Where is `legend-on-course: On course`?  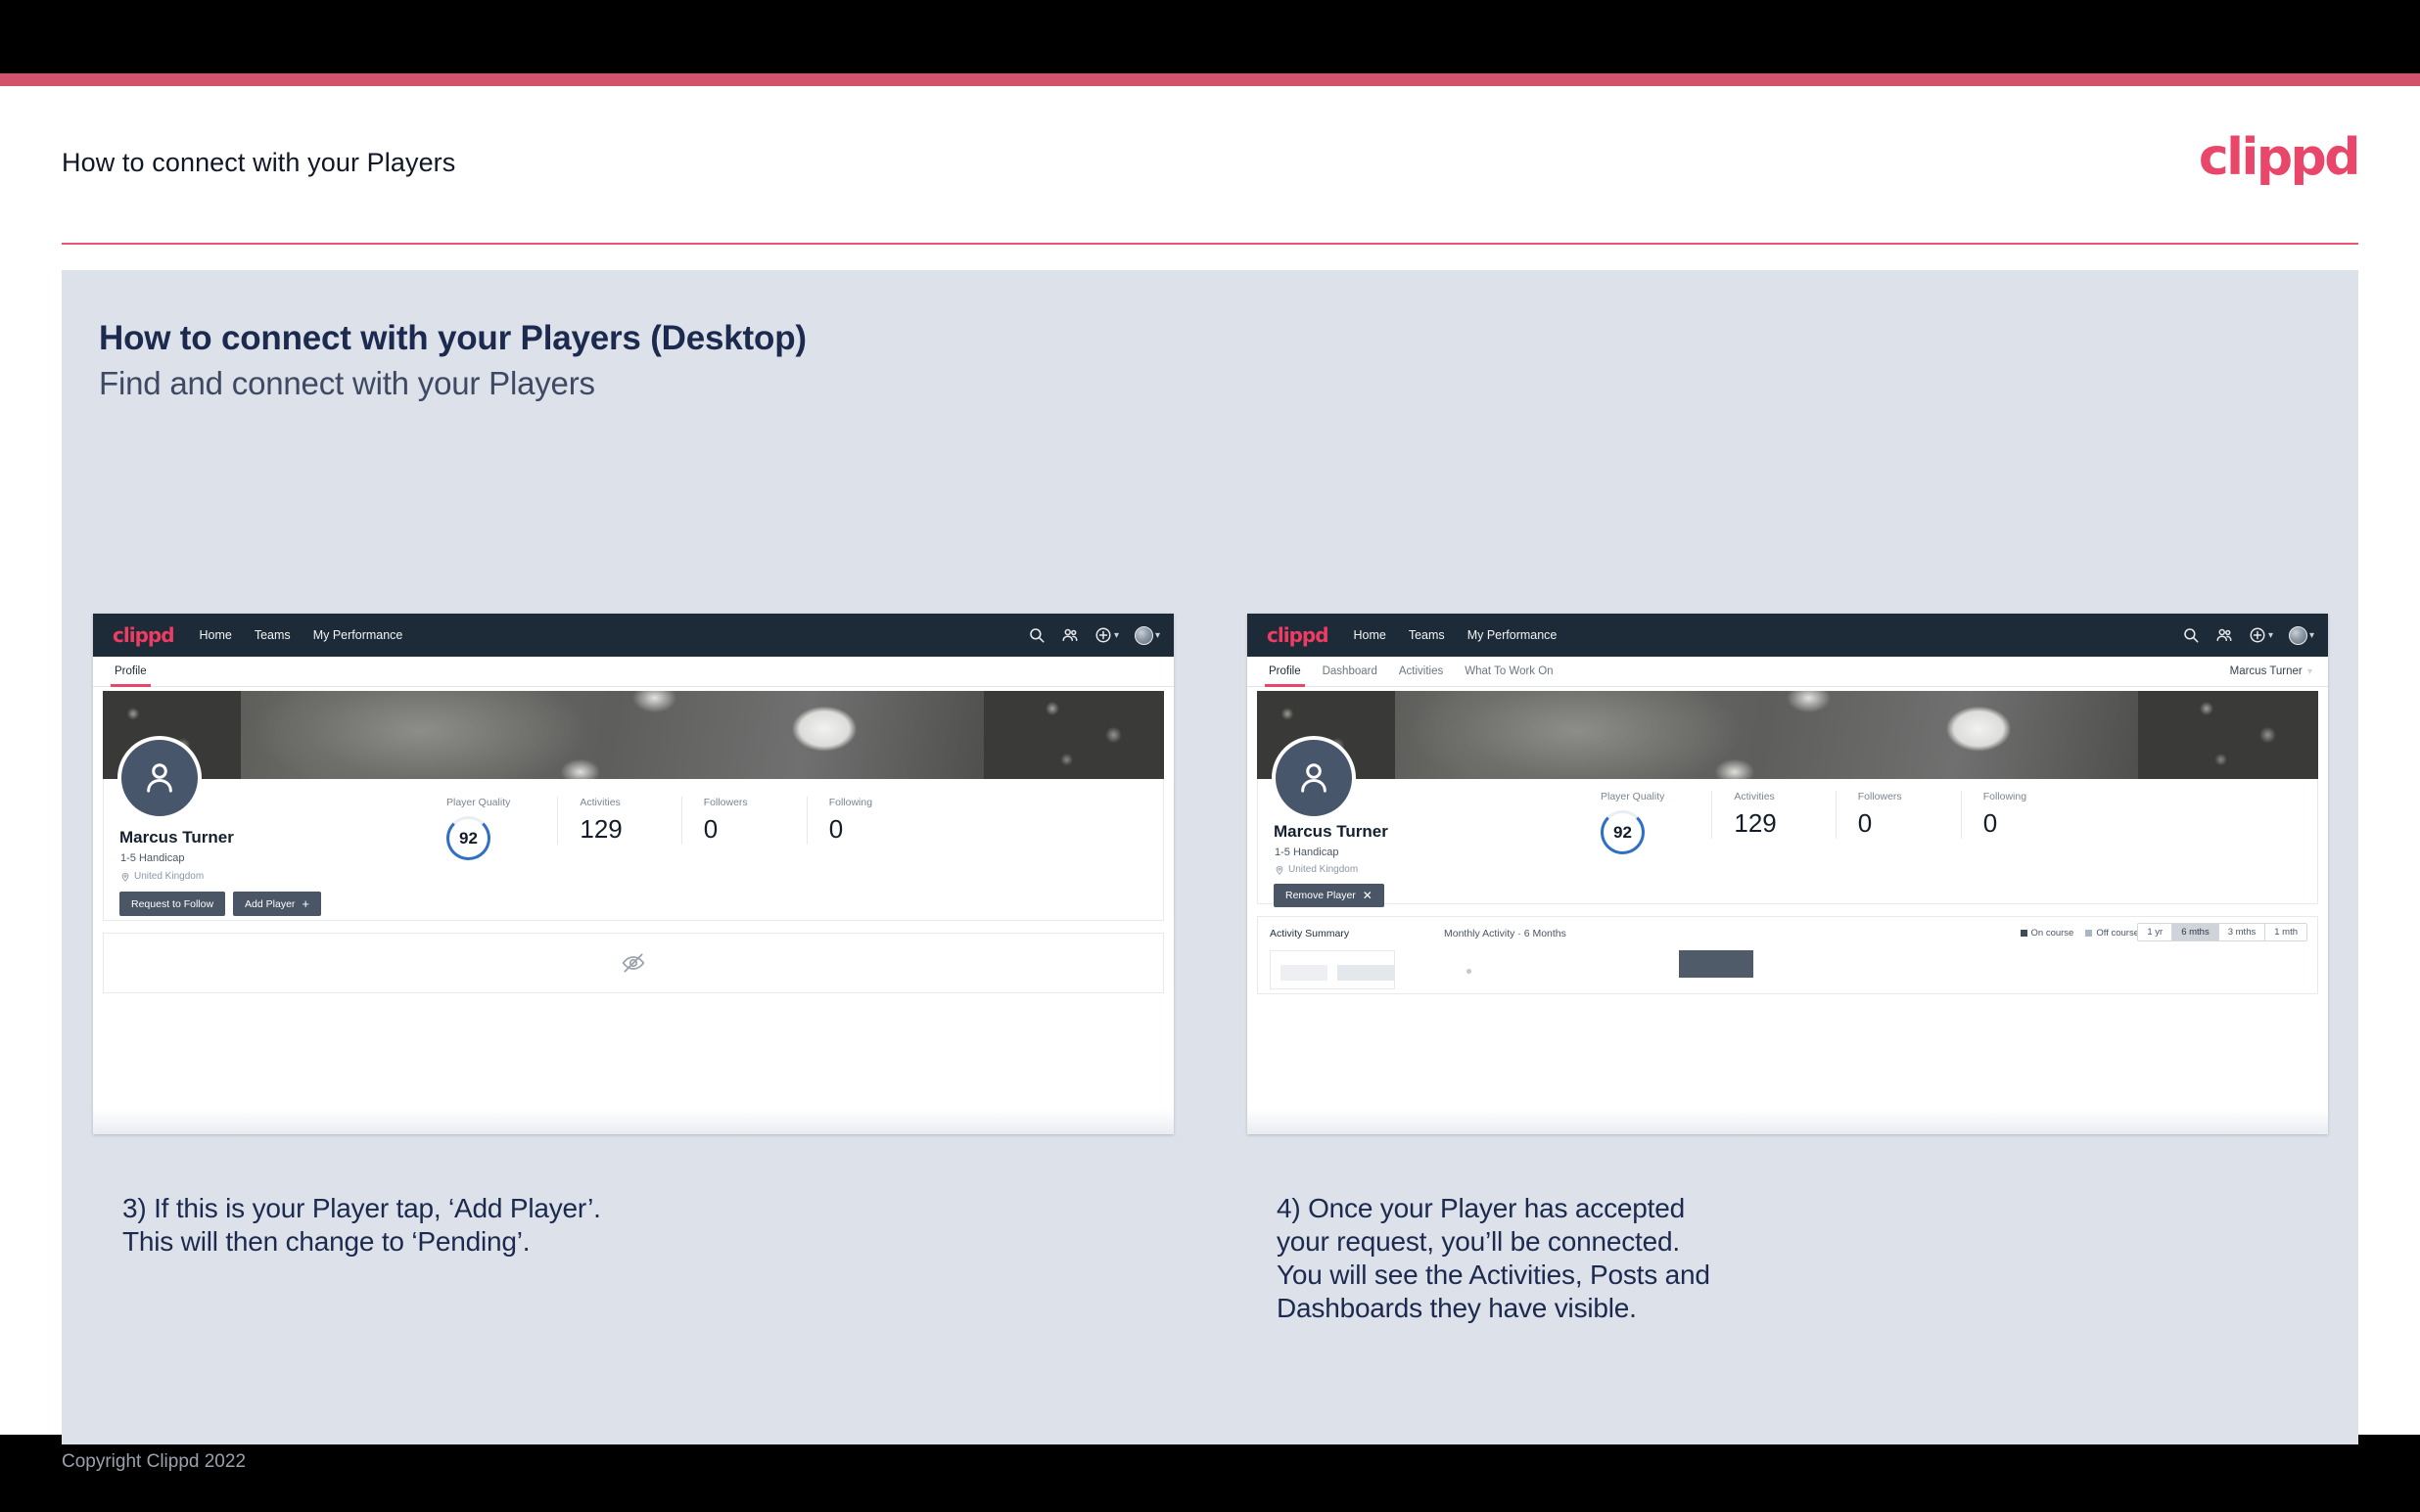 legend-on-course: On course is located at coordinates (2047, 933).